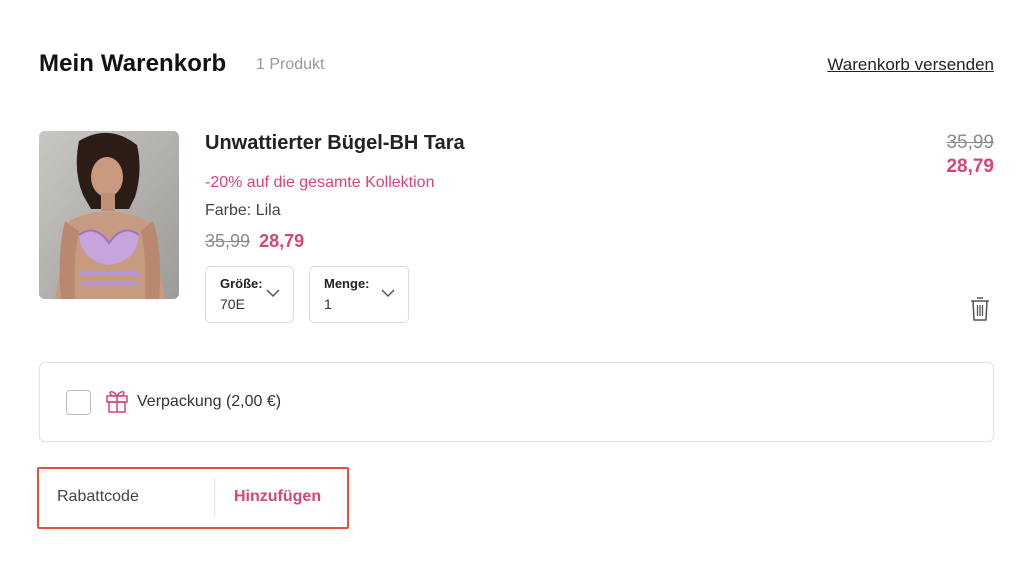 The width and height of the screenshot is (1024, 569). I want to click on product-image, so click(109, 215).